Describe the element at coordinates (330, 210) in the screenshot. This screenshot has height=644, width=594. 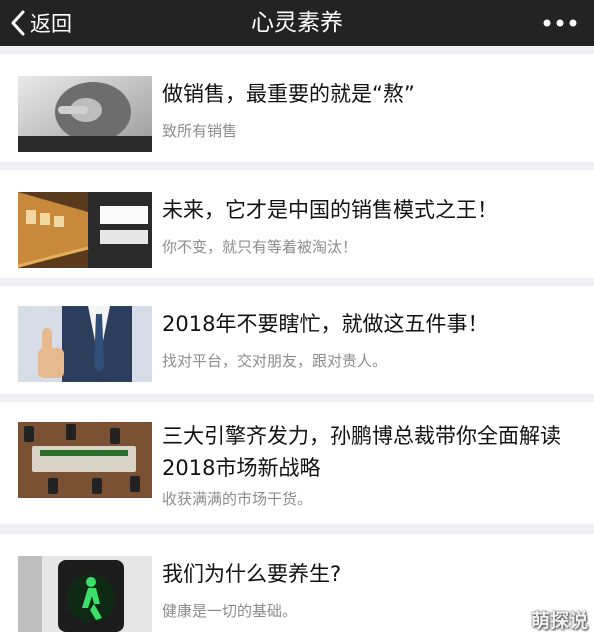
I see `article-title: 未来，它才是中国的销售模式之王！` at that location.